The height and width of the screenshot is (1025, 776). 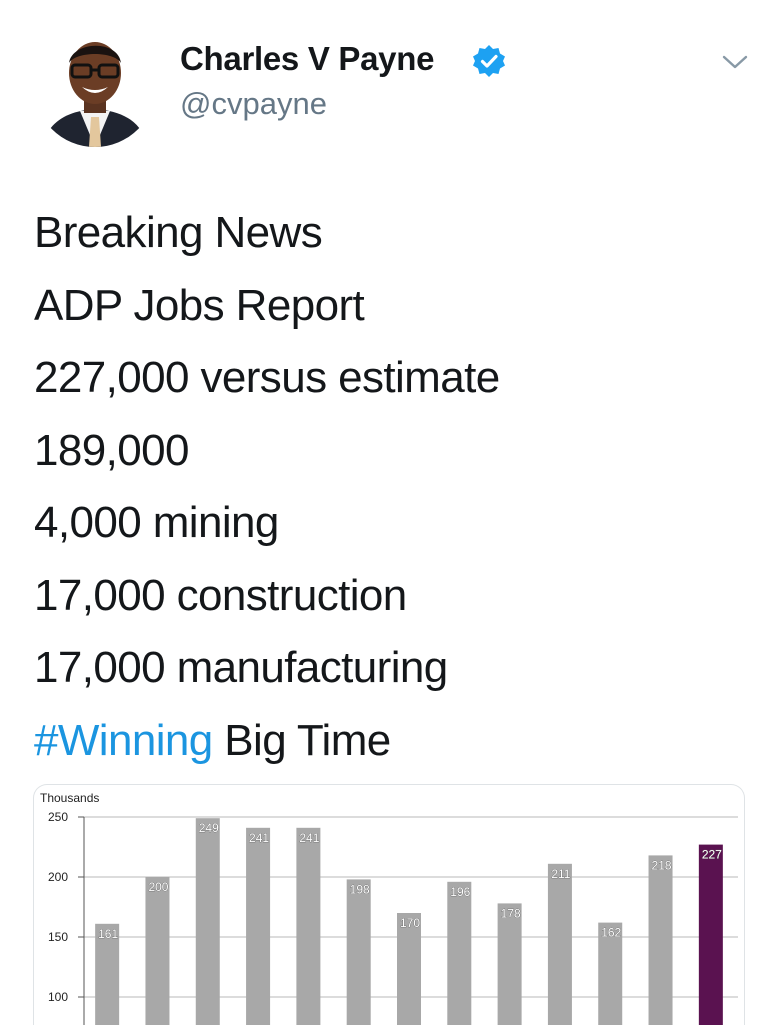 What do you see at coordinates (394, 741) in the screenshot?
I see `tweet-line-hashtag: #Winning Big Time` at bounding box center [394, 741].